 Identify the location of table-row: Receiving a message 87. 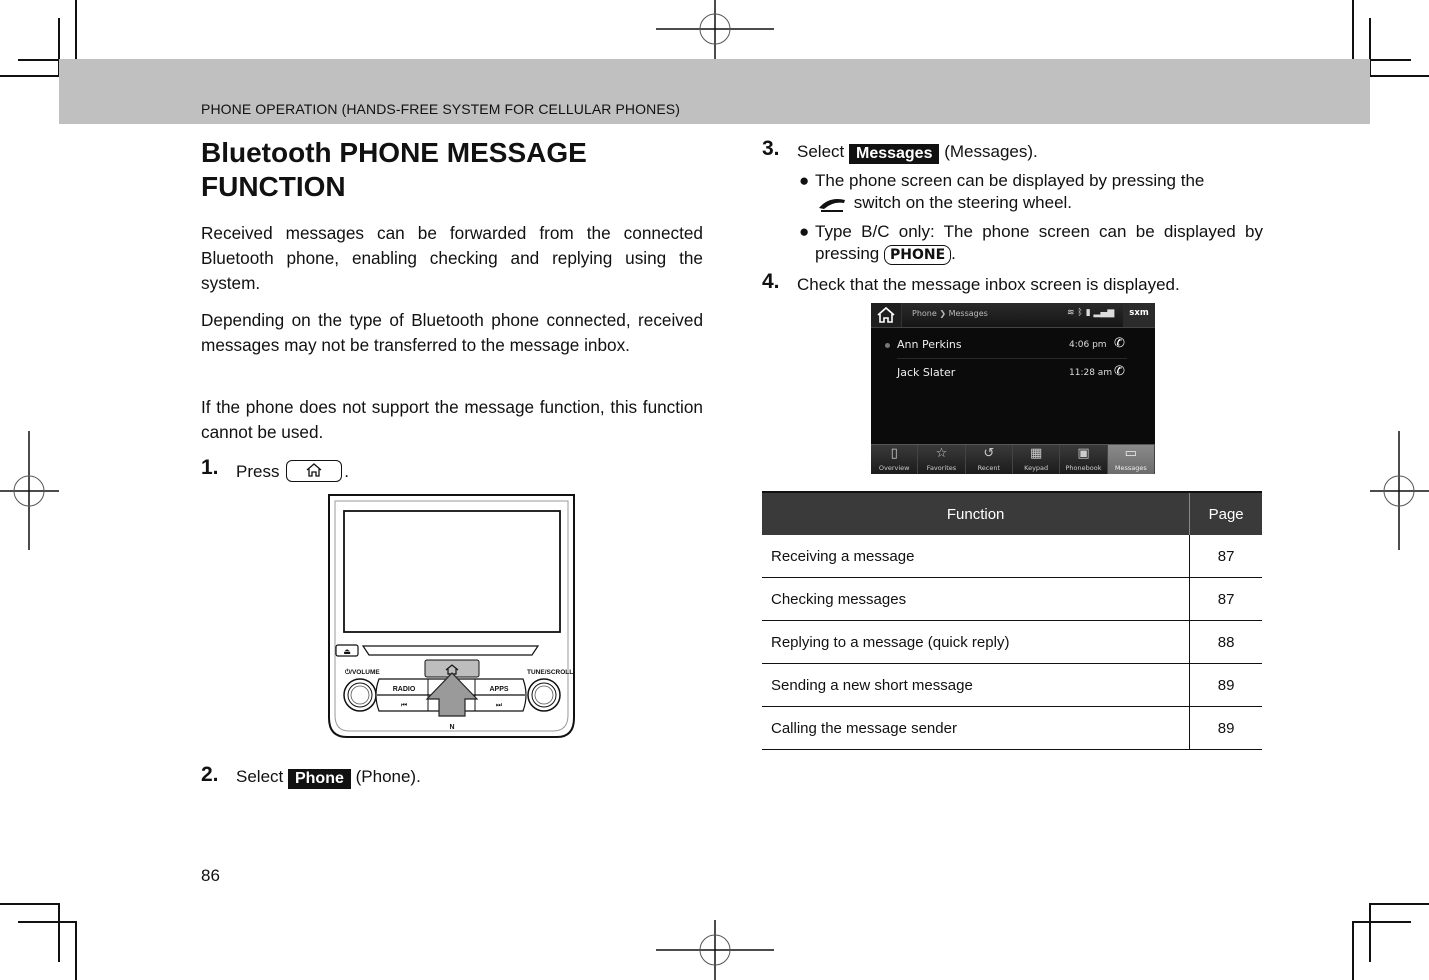
(1012, 556).